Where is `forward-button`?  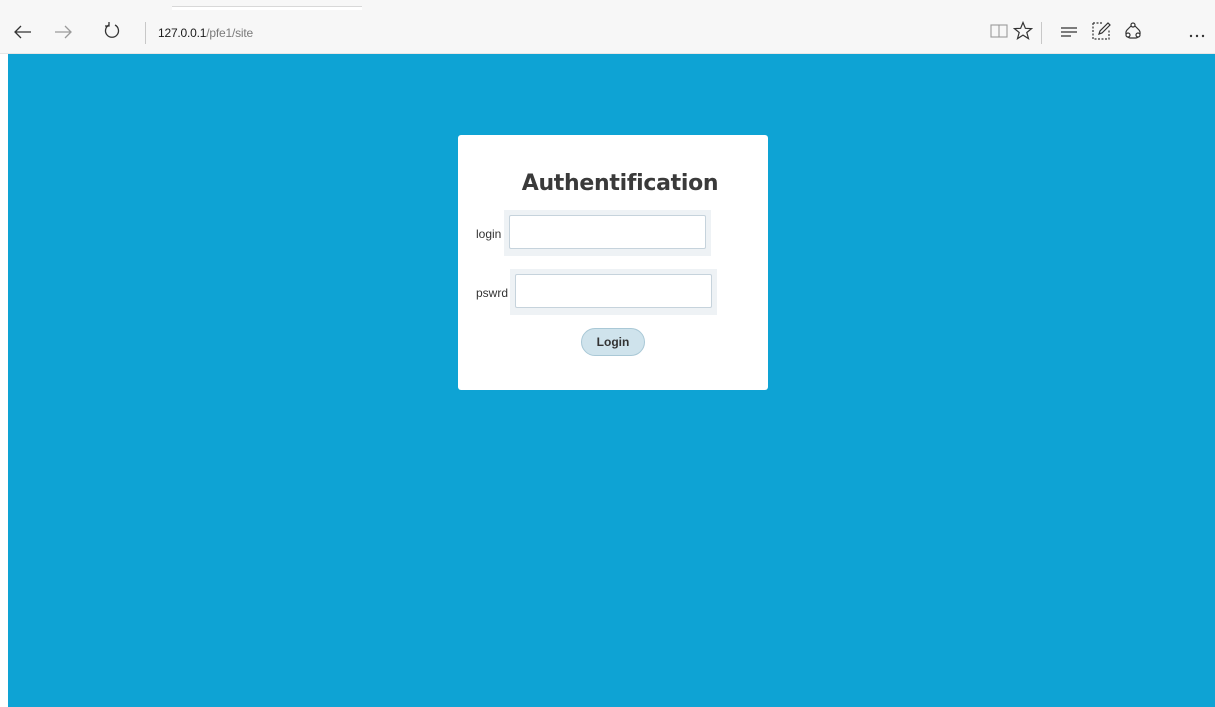
forward-button is located at coordinates (63, 33).